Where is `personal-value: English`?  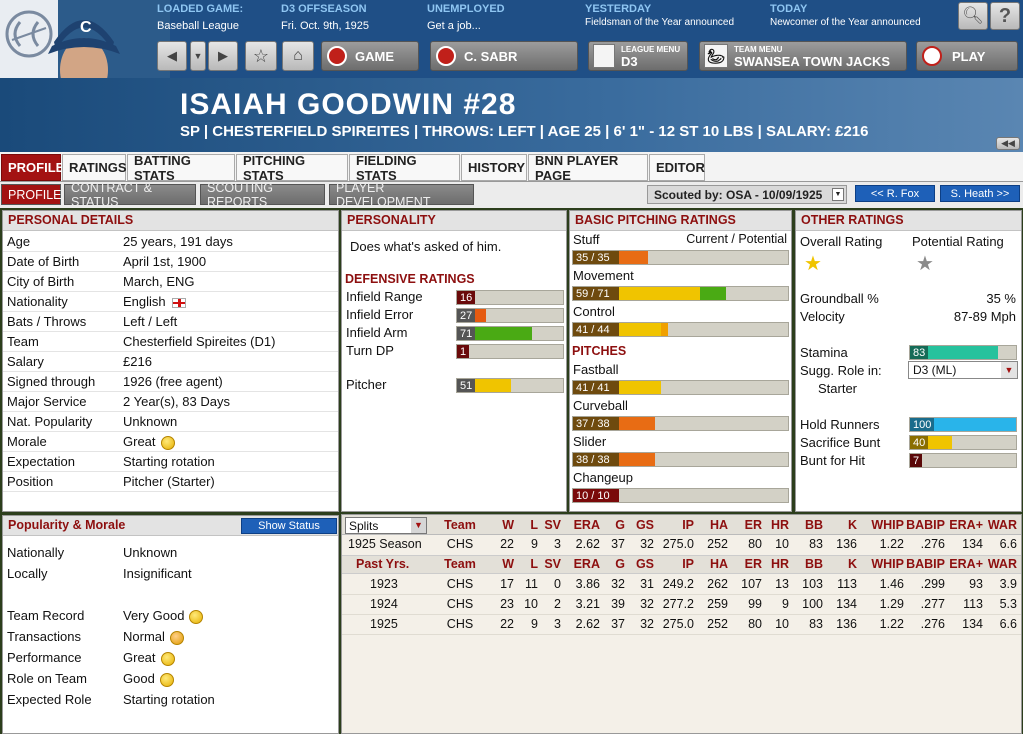
personal-value: English is located at coordinates (154, 301).